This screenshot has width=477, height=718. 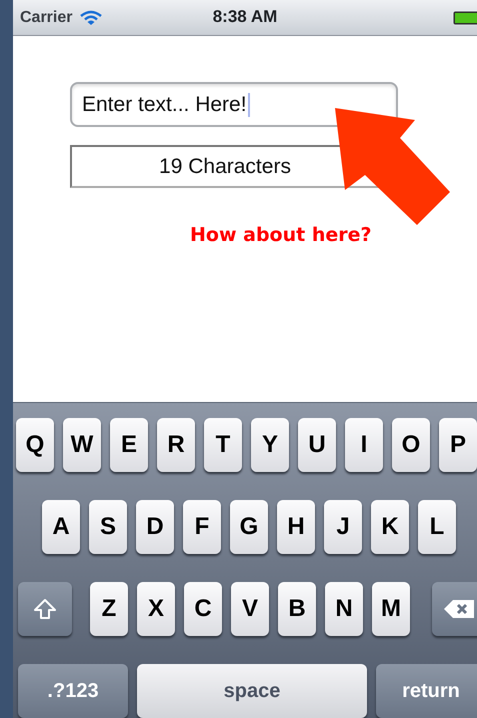 What do you see at coordinates (155, 527) in the screenshot?
I see `key: D` at bounding box center [155, 527].